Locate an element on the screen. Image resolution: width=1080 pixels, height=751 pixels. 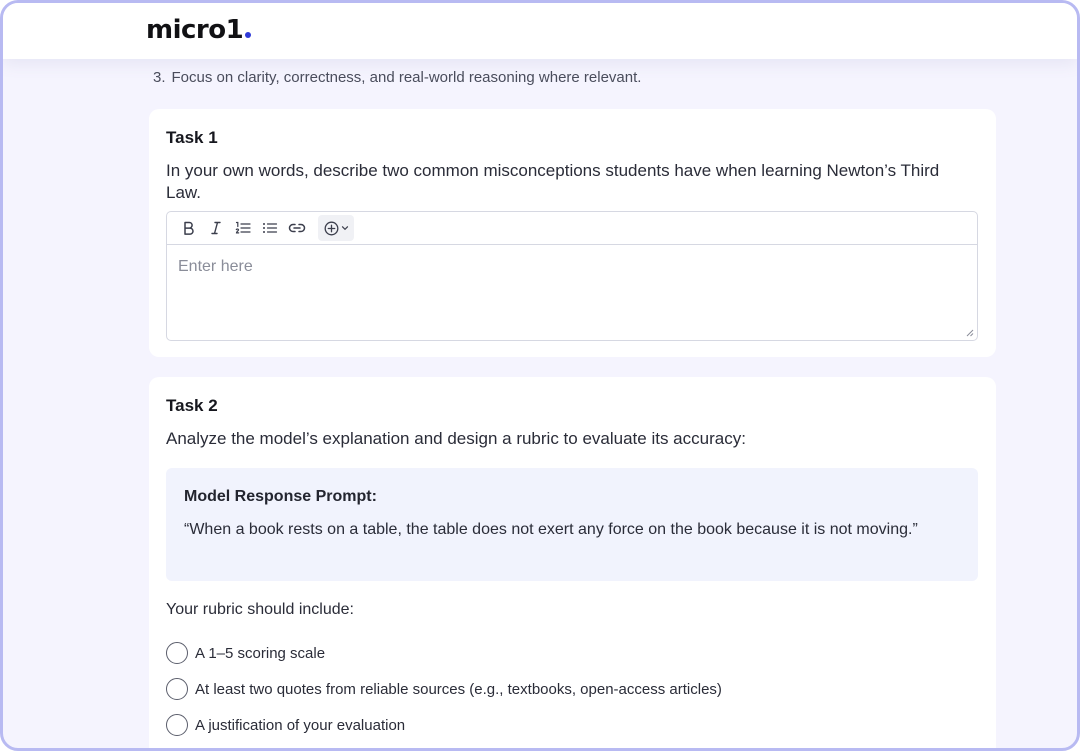
top-bar: micro1 is located at coordinates (540, 31).